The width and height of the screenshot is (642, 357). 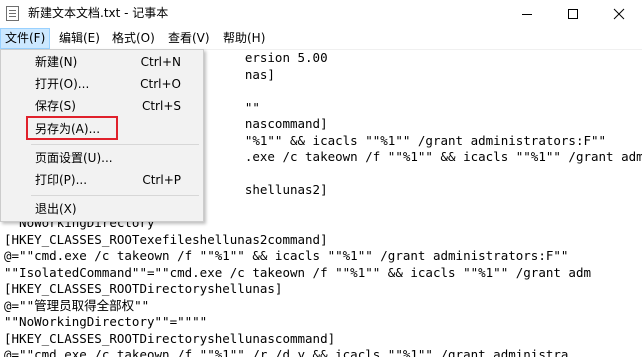 What do you see at coordinates (189, 38) in the screenshot?
I see `menu-view: 查看(V)` at bounding box center [189, 38].